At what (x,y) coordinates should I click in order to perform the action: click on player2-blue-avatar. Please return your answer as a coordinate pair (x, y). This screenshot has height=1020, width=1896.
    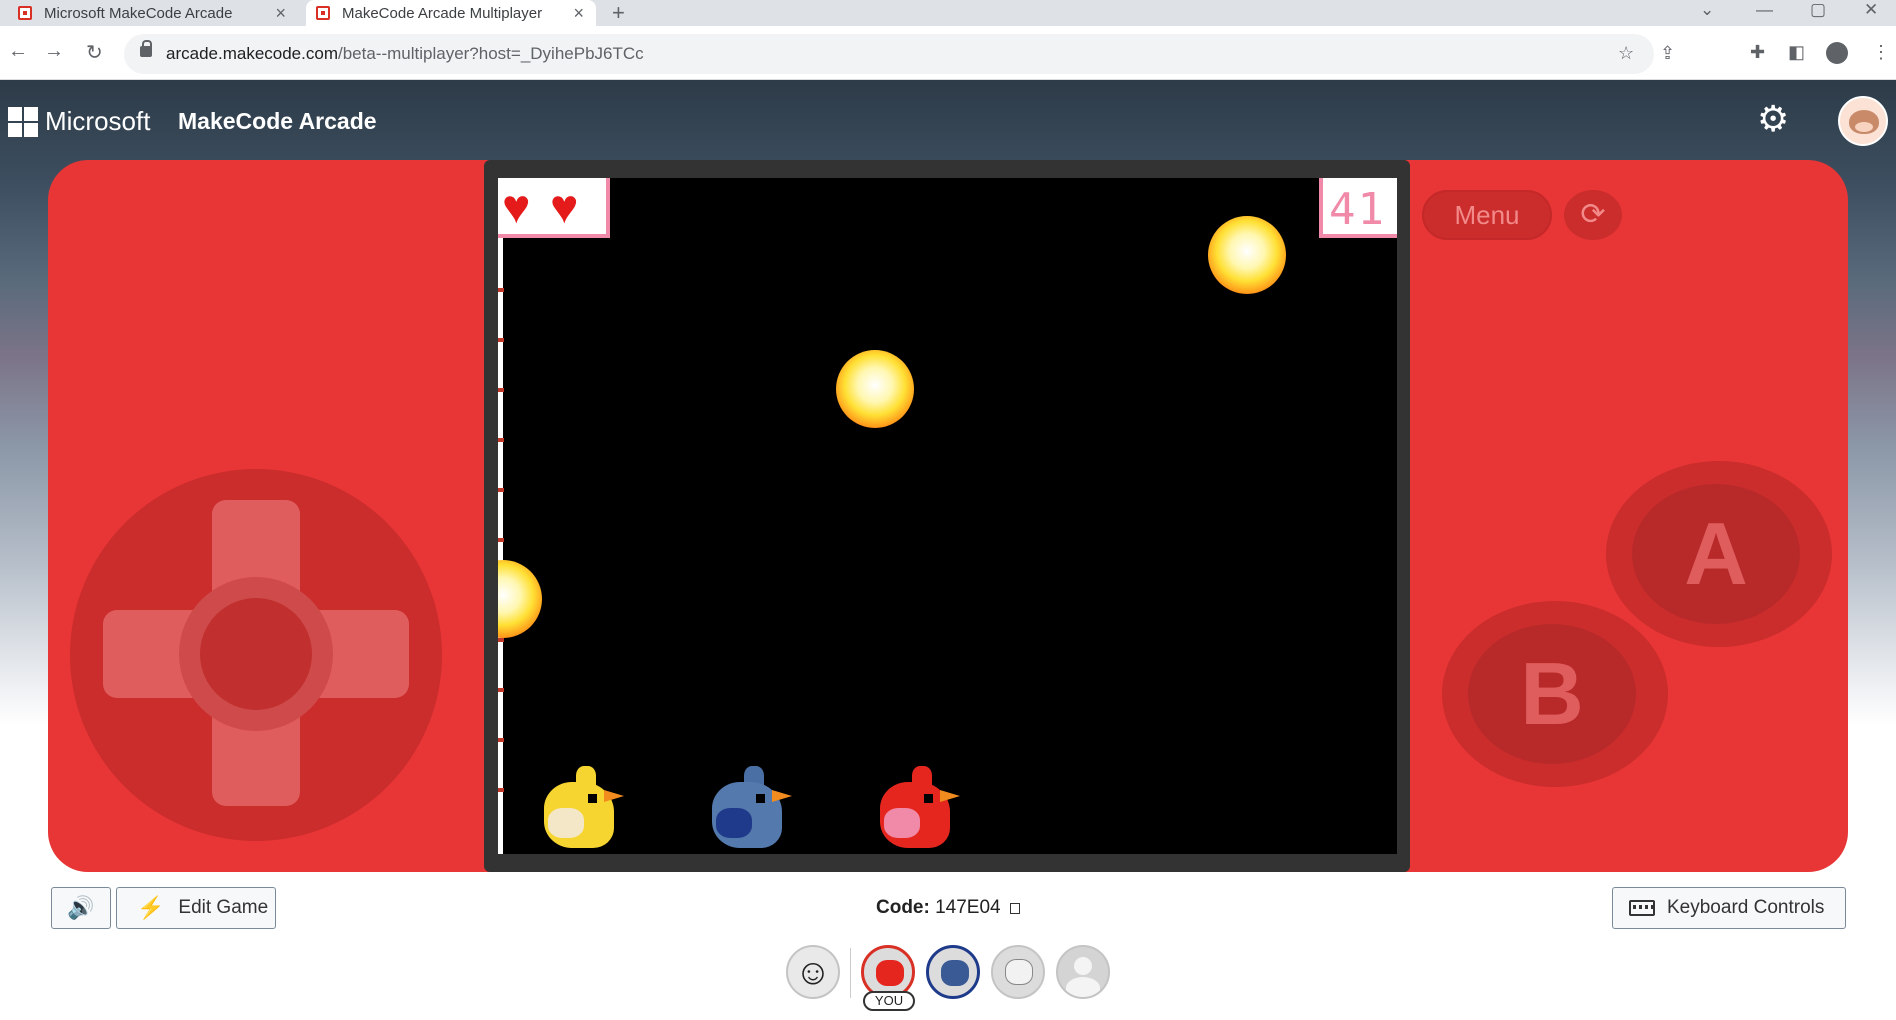
    Looking at the image, I should click on (953, 972).